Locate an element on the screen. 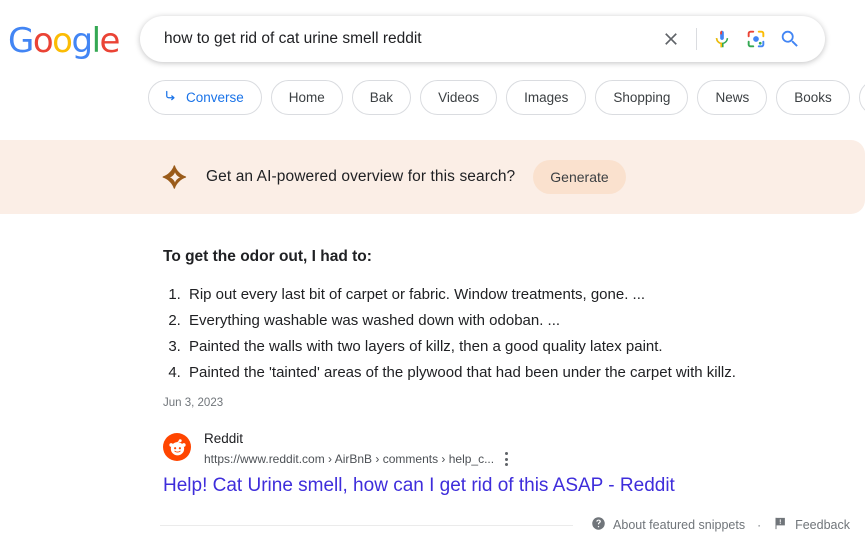 The image size is (865, 550). tab-label: Converse is located at coordinates (215, 97).